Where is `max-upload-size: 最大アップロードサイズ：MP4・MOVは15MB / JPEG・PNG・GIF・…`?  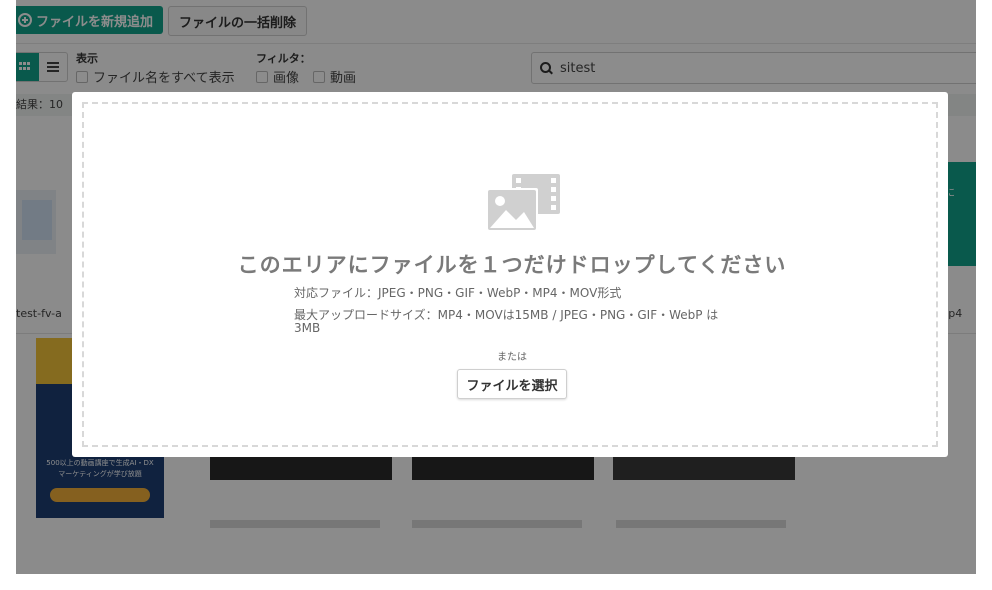
max-upload-size: 最大アップロードサイズ：MP4・MOVは15MB / JPEG・PNG・GIF・… is located at coordinates (506, 321).